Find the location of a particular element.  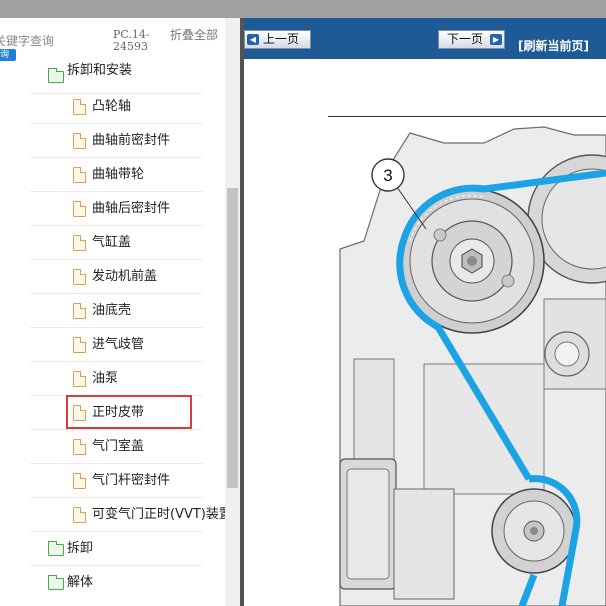

previous-page-button: ◀ 上一页 is located at coordinates (277, 39).